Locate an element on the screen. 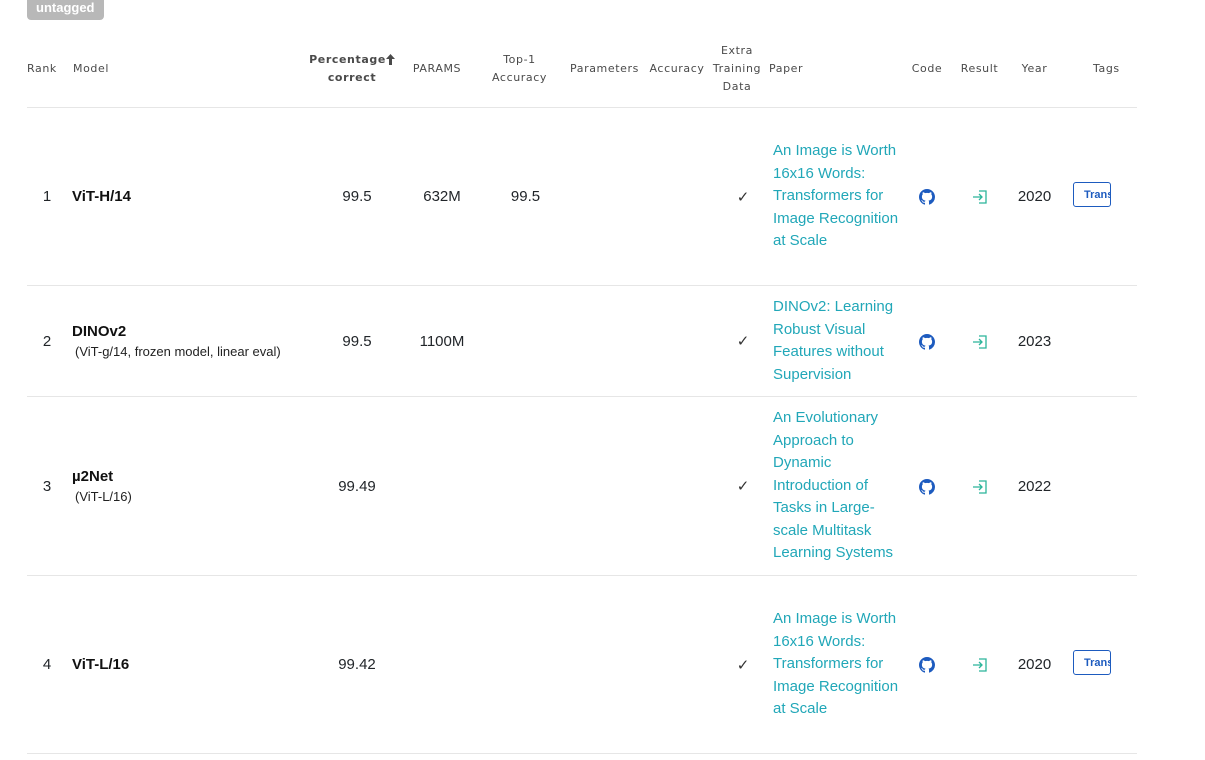 Image resolution: width=1205 pixels, height=760 pixels. header-parameters: Parameters is located at coordinates (604, 69).